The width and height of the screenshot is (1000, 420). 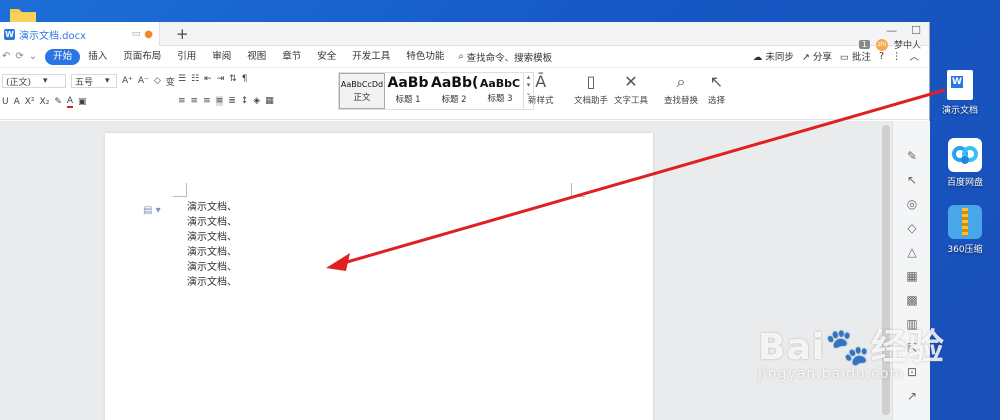 I want to click on paw-icon: 🐾, so click(x=848, y=347).